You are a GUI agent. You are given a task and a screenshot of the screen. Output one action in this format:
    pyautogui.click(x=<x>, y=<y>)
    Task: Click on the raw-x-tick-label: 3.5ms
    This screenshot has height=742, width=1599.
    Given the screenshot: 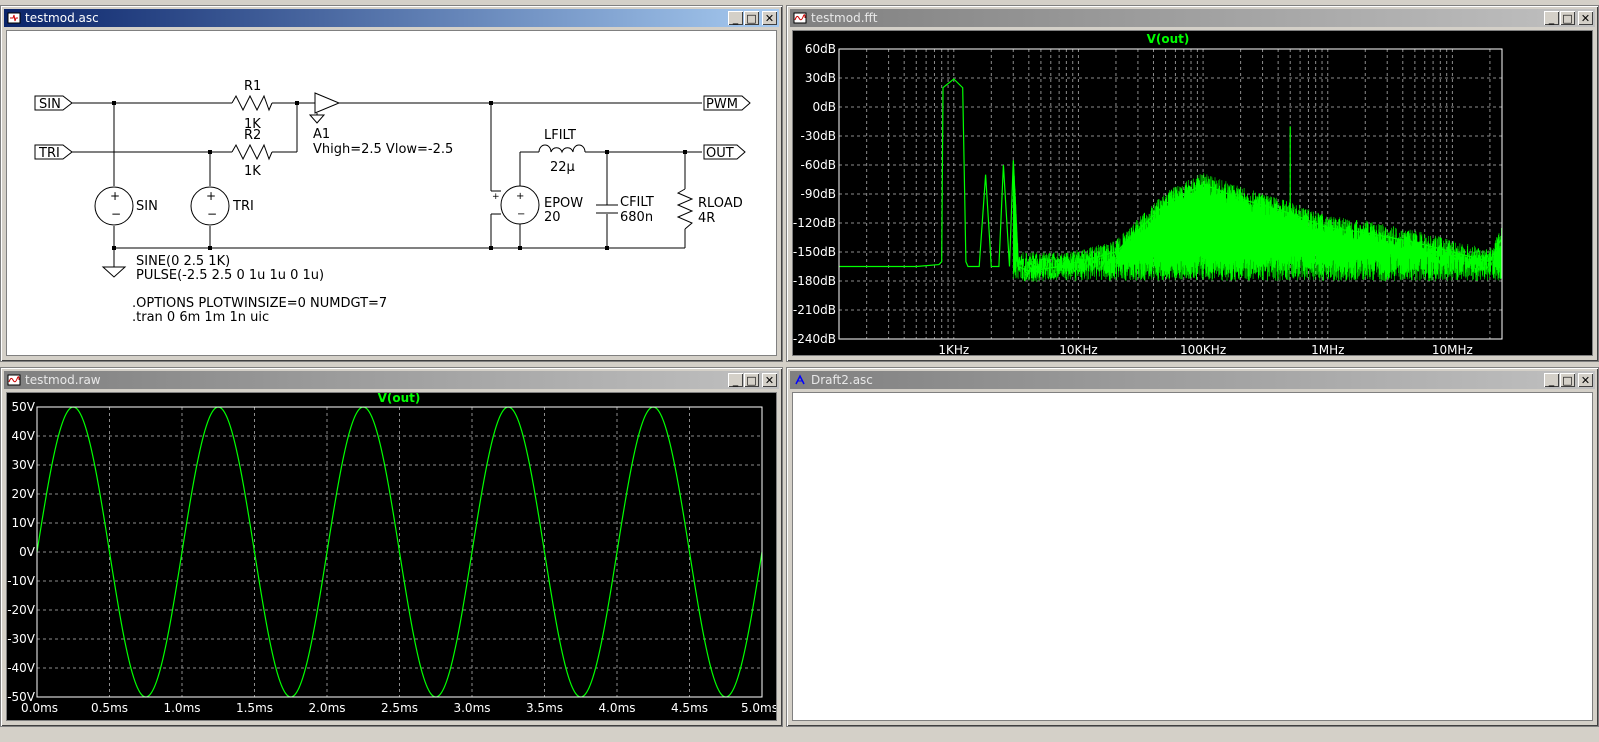 What is the action you would take?
    pyautogui.click(x=544, y=708)
    